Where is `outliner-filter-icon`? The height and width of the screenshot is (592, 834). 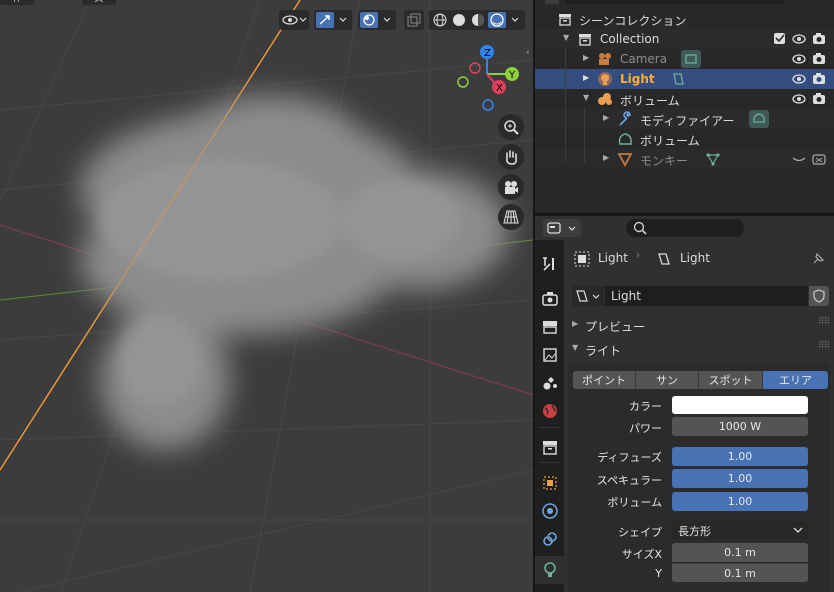
outliner-filter-icon is located at coordinates (552, 2).